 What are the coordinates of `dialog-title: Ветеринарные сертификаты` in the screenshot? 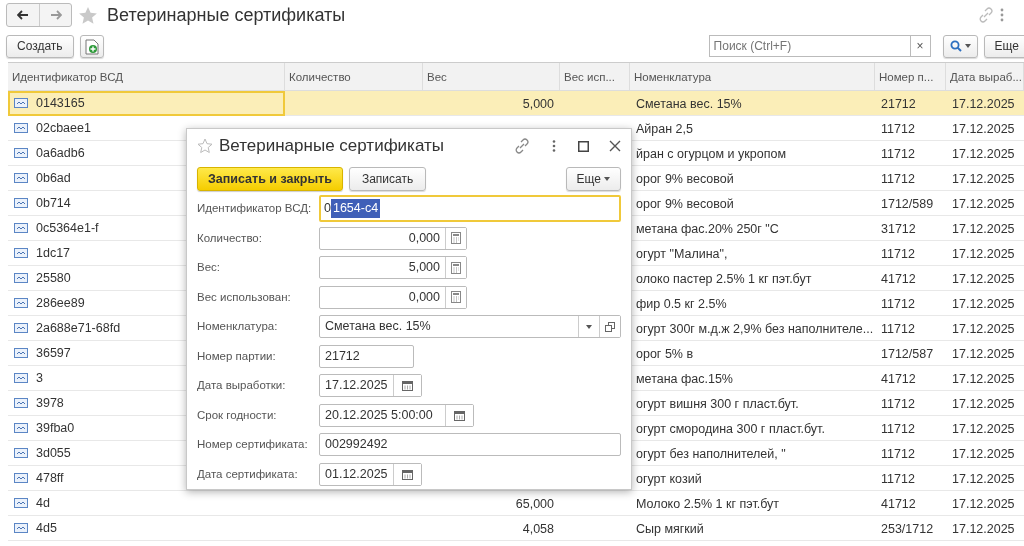 It's located at (331, 146).